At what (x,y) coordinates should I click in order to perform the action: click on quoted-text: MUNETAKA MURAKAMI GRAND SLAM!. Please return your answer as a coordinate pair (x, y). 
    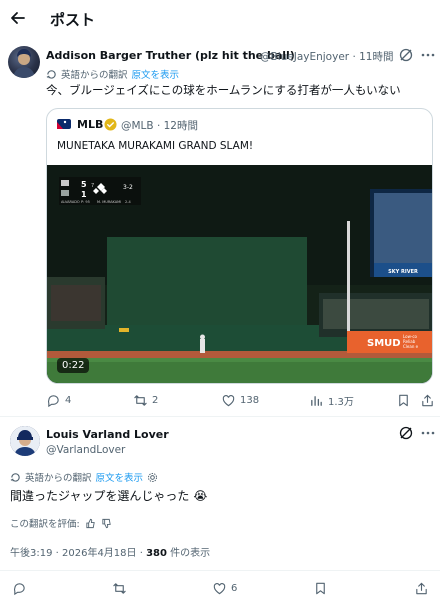
    Looking at the image, I should click on (155, 146).